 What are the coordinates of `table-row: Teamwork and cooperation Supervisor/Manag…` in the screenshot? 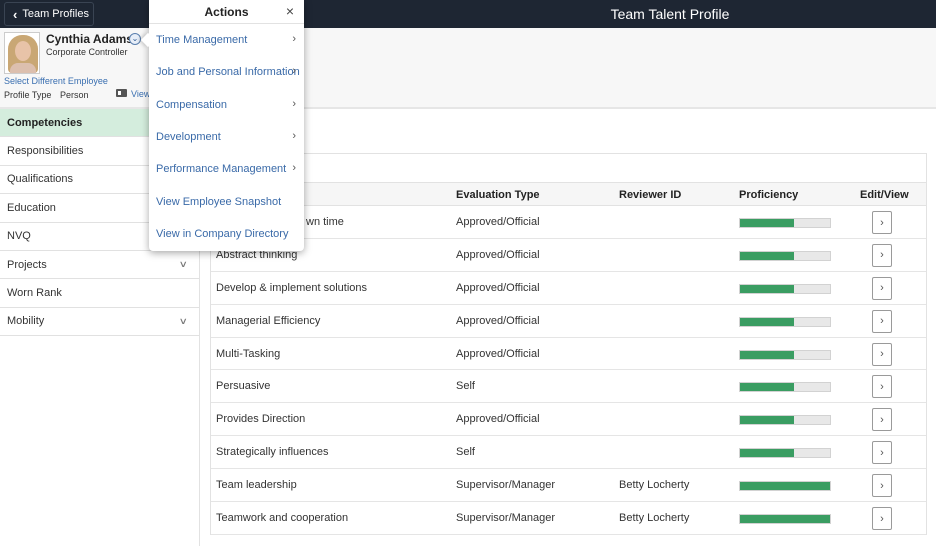 It's located at (568, 518).